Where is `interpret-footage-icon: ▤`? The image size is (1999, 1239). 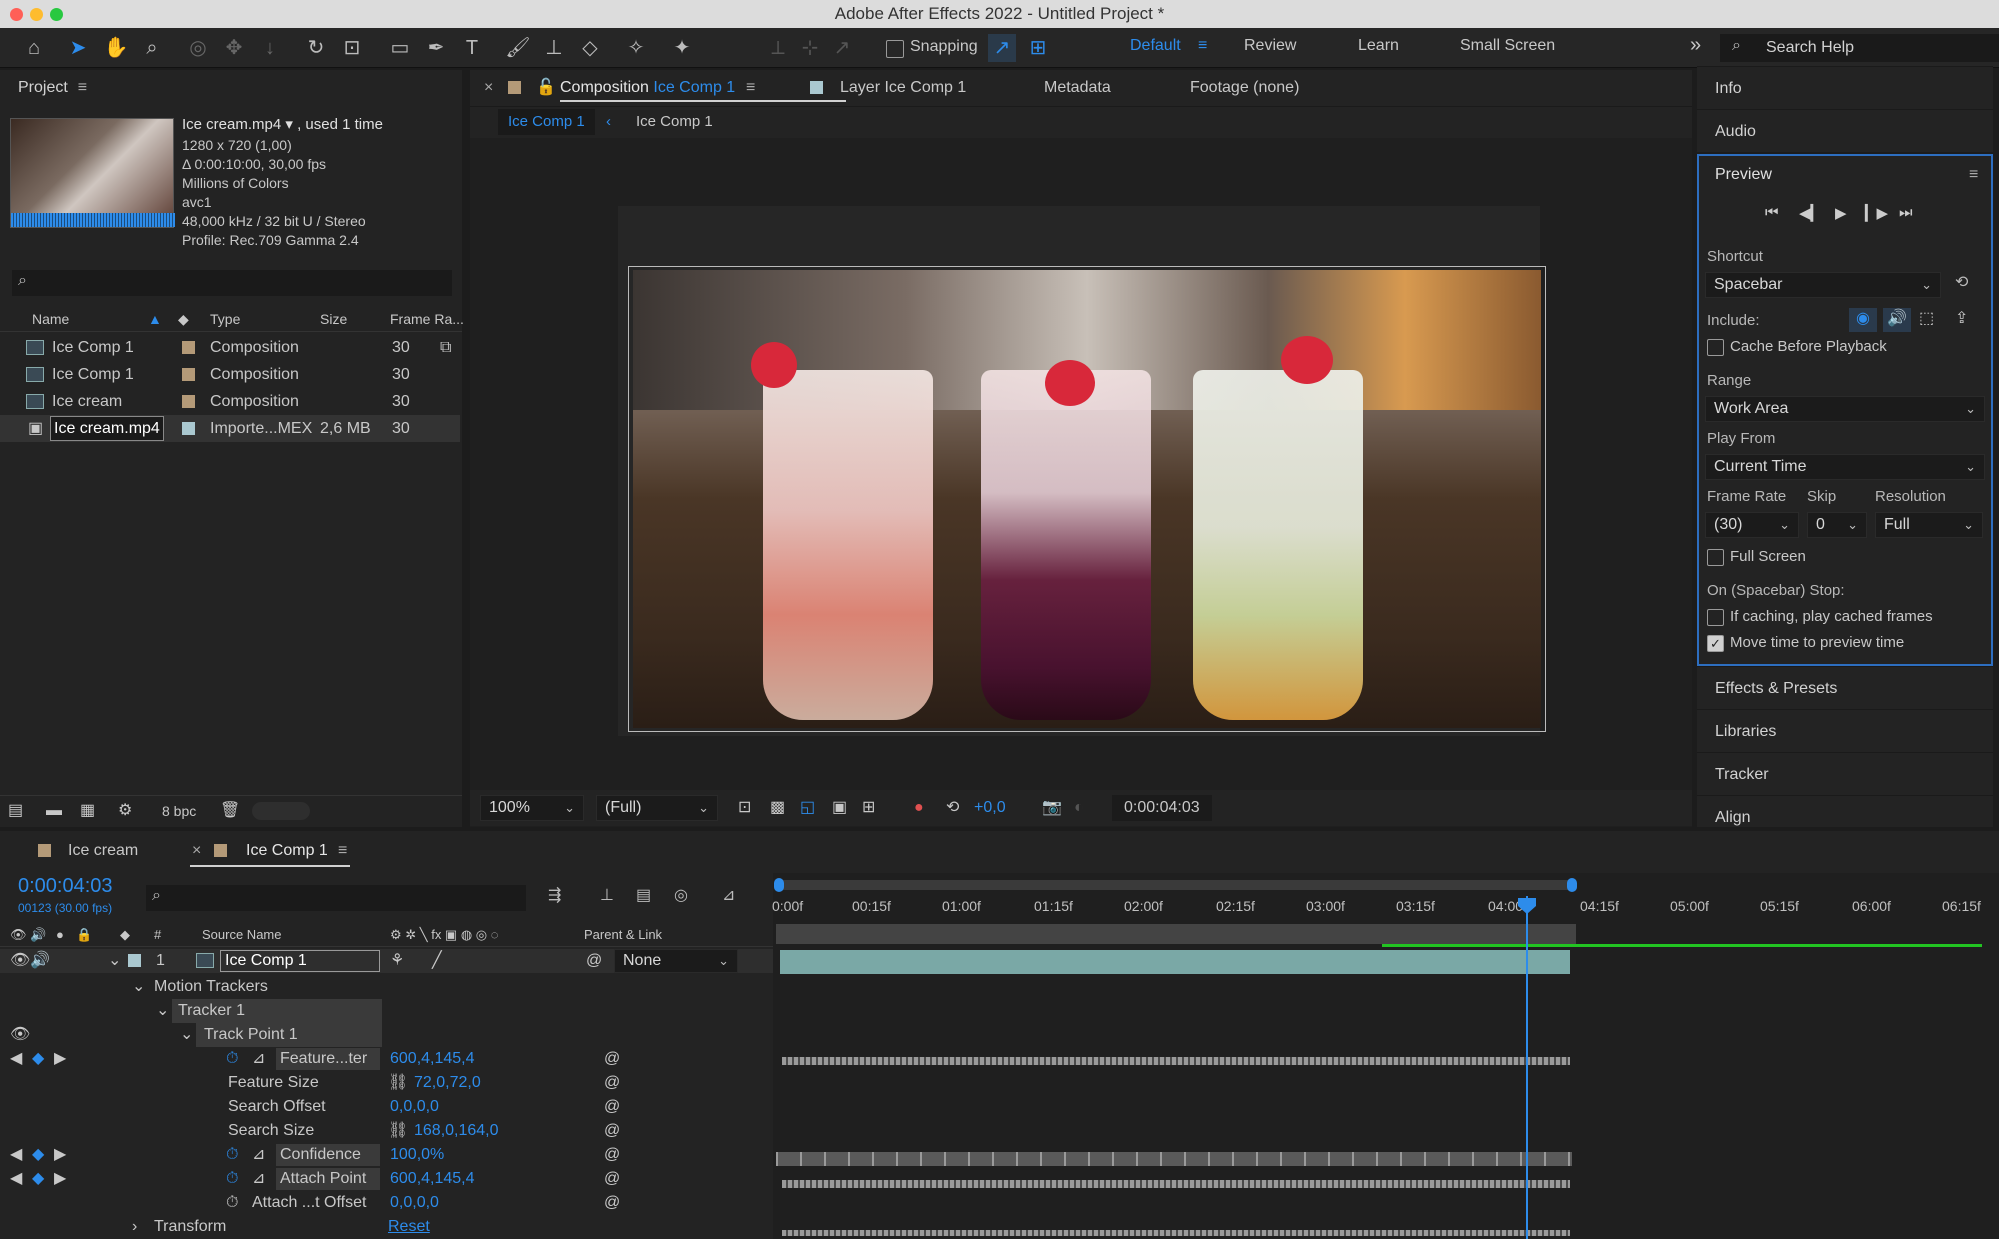 interpret-footage-icon: ▤ is located at coordinates (15, 811).